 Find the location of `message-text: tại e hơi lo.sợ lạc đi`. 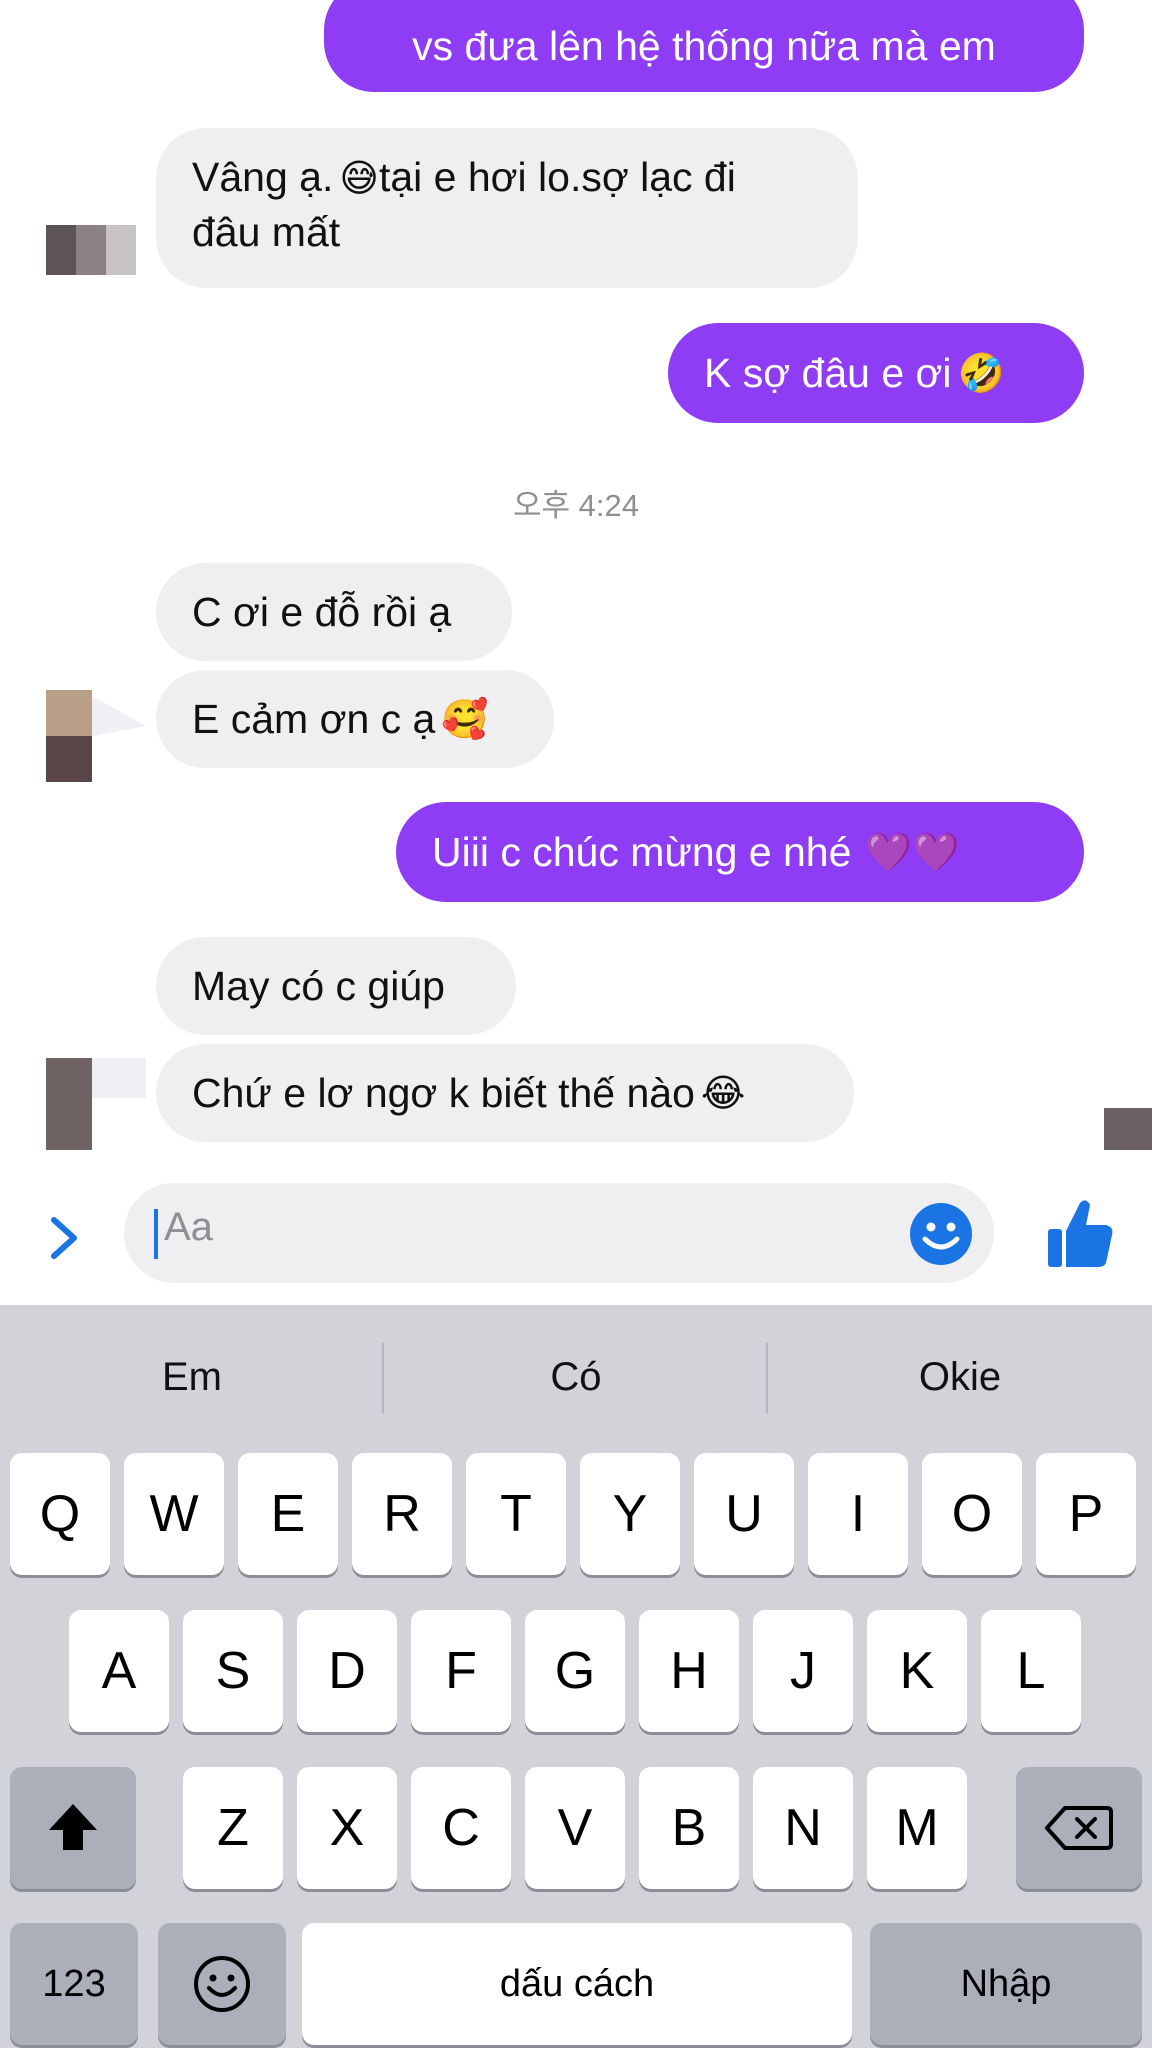

message-text: tại e hơi lo.sợ lạc đi is located at coordinates (557, 177).